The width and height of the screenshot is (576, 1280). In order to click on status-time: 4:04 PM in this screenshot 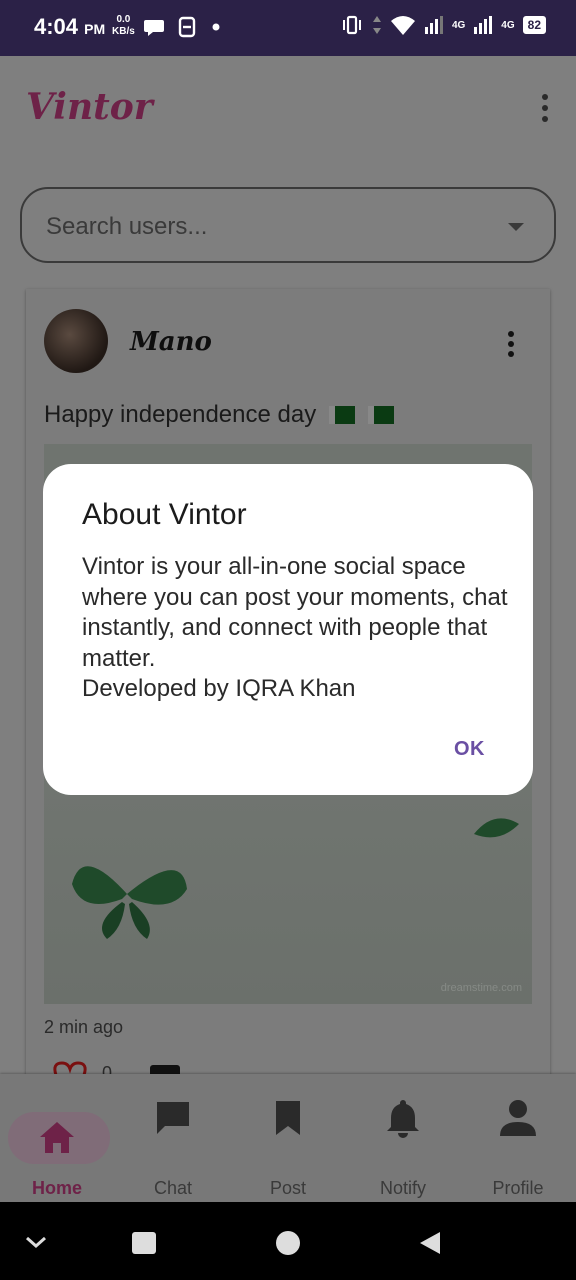, I will do `click(69, 27)`.